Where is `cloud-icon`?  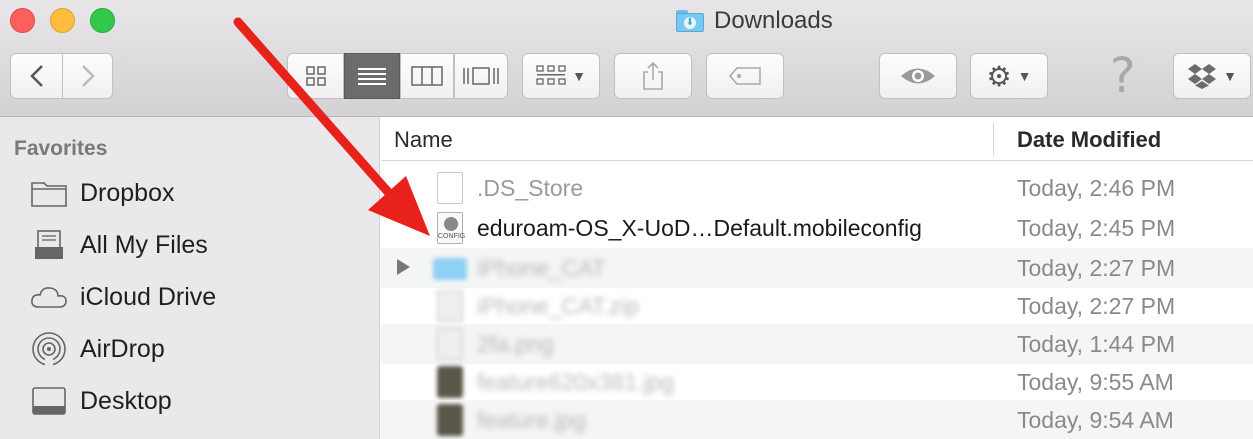
cloud-icon is located at coordinates (49, 297).